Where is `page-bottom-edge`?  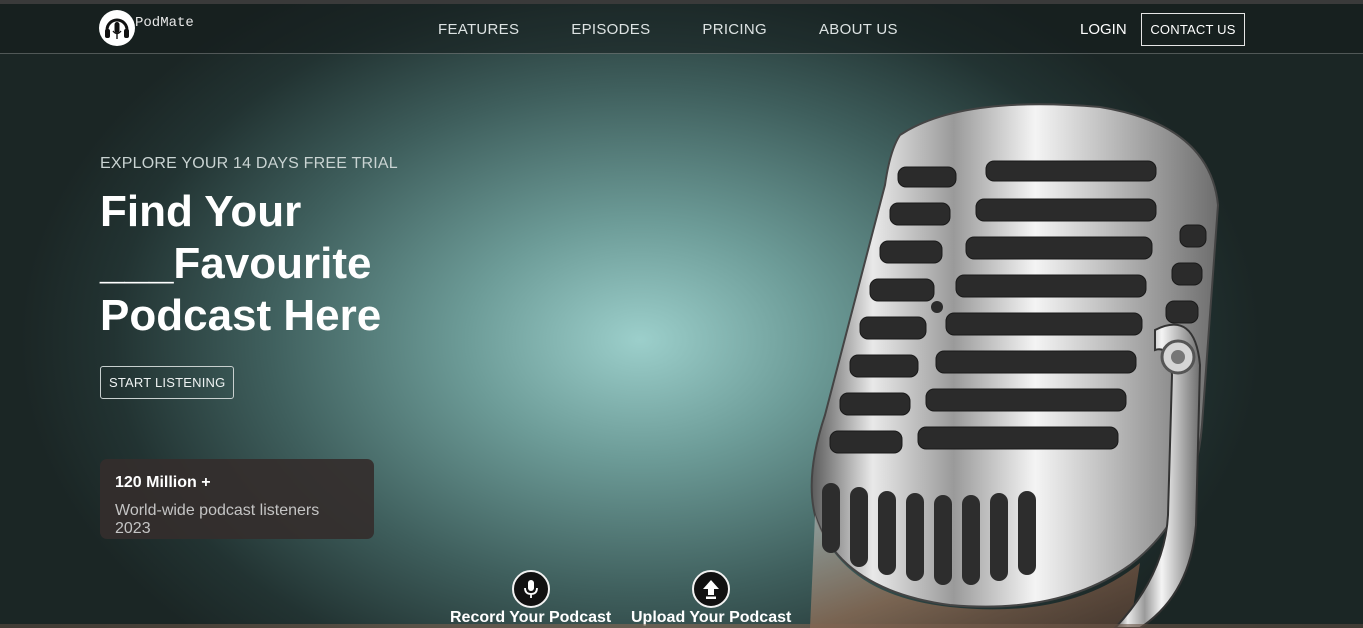 page-bottom-edge is located at coordinates (681, 626).